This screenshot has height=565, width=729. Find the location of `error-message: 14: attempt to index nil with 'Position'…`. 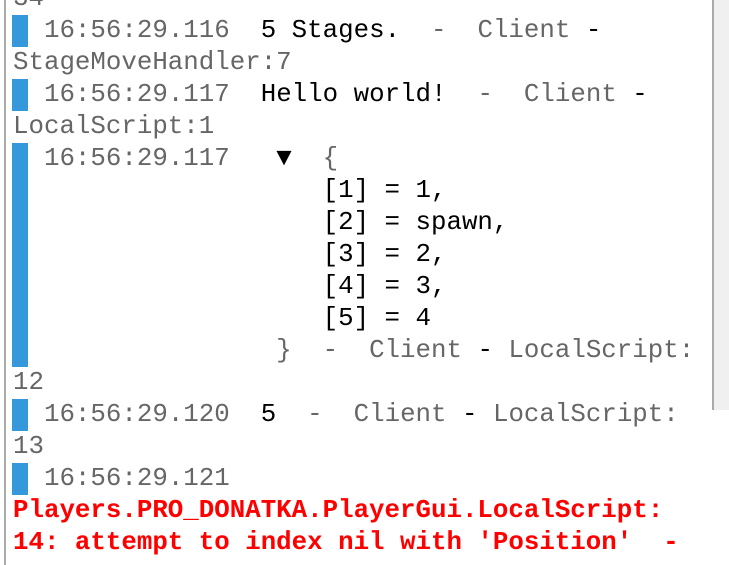

error-message: 14: attempt to index nil with 'Position'… is located at coordinates (346, 543).